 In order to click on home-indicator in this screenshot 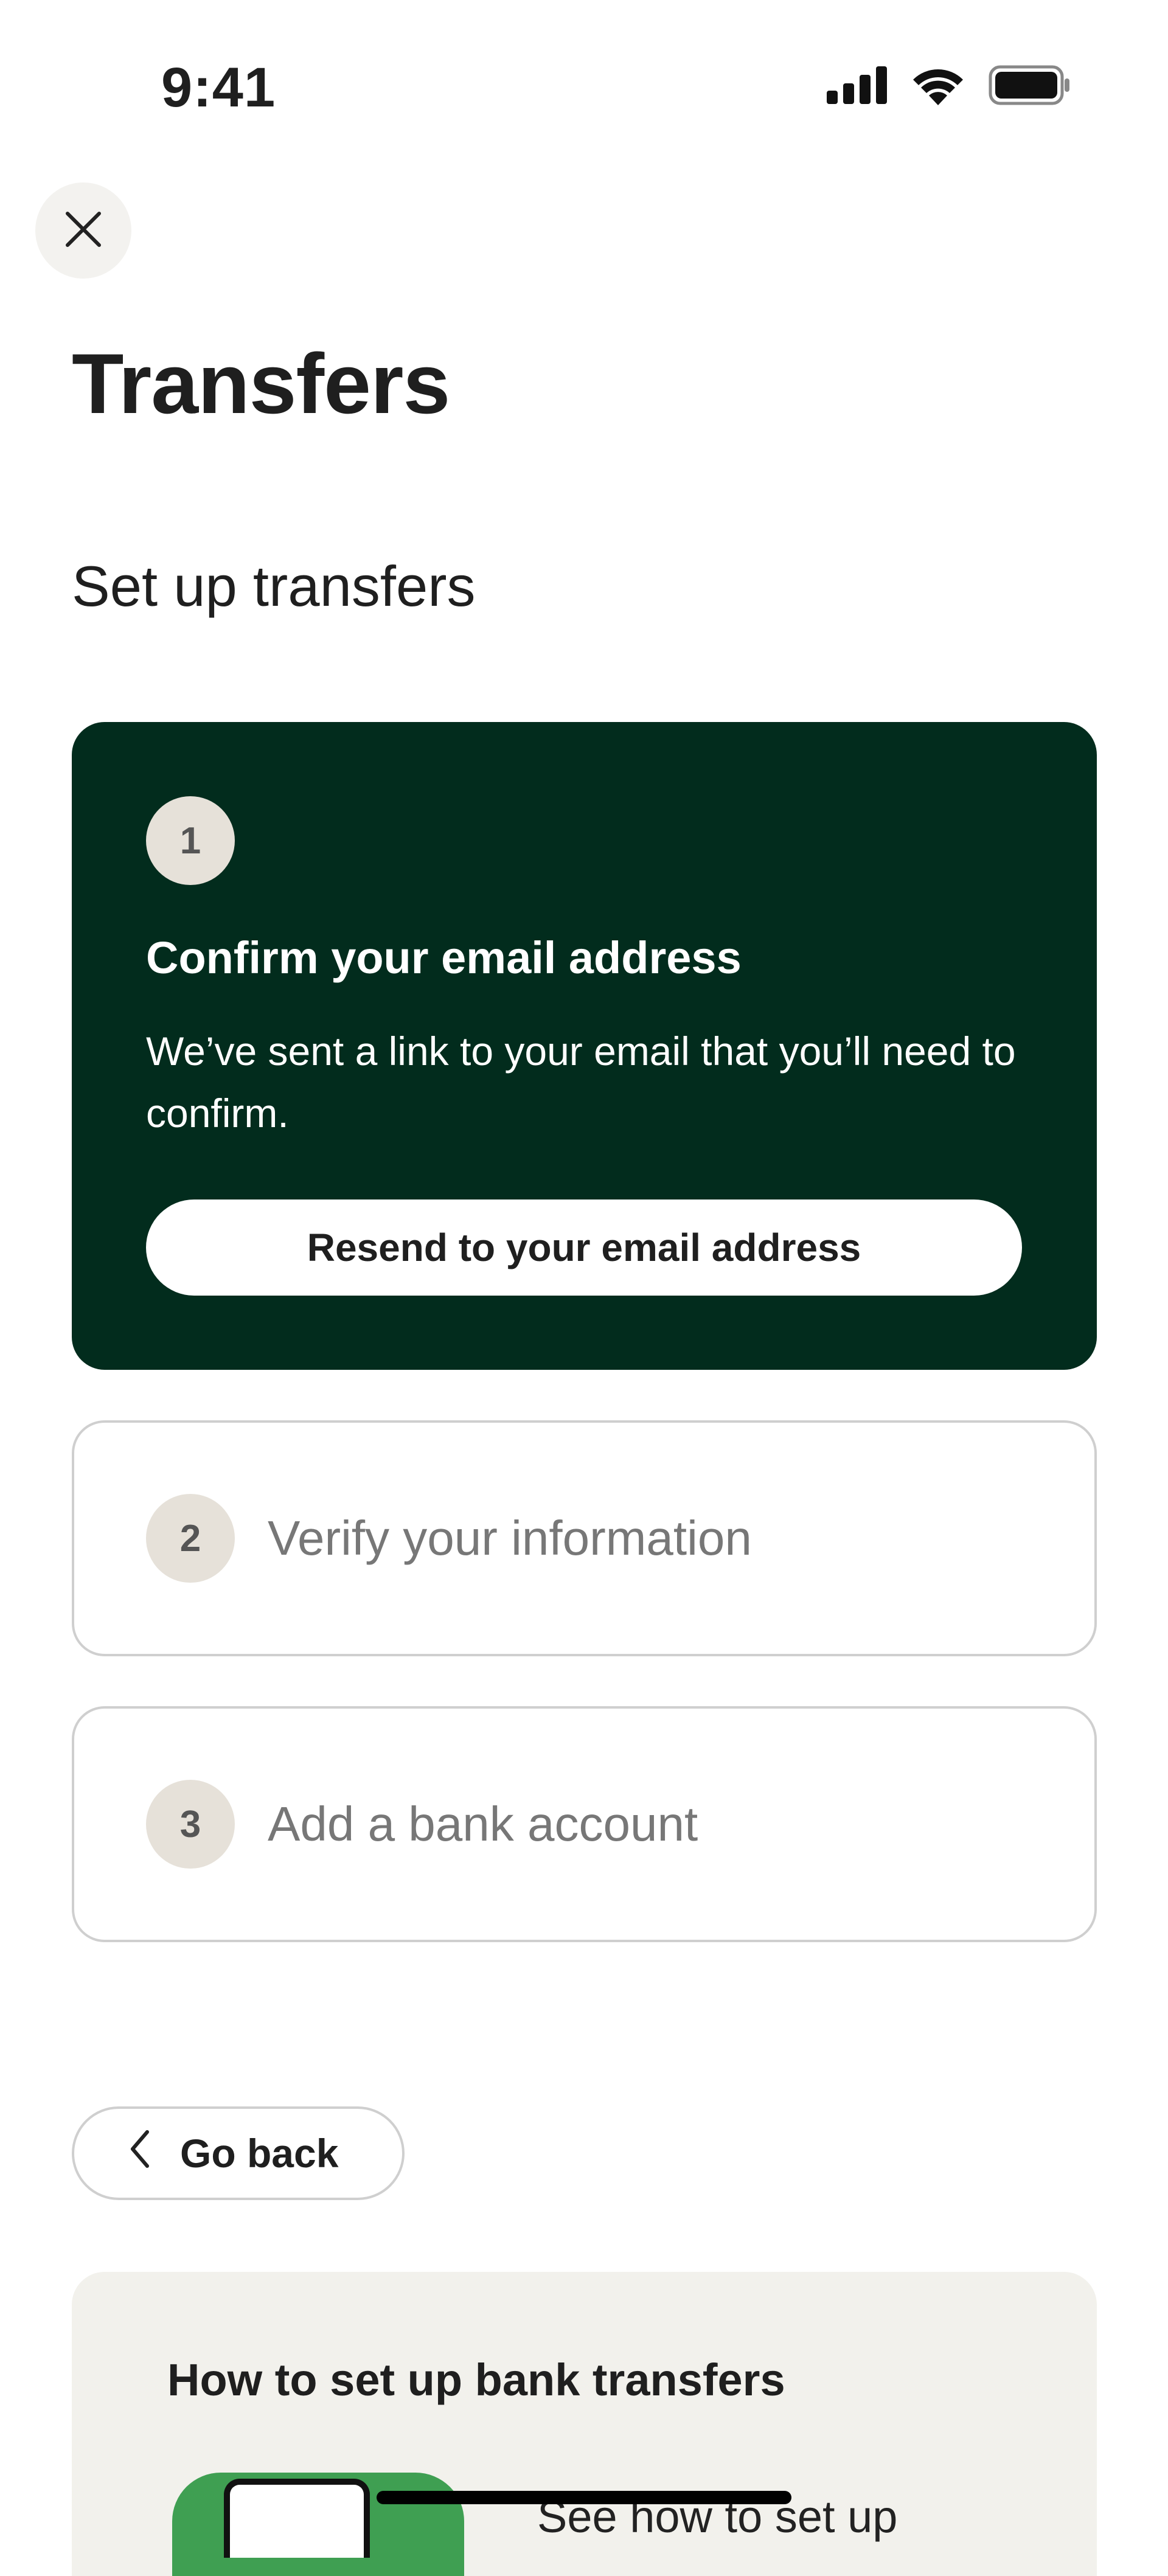, I will do `click(584, 2497)`.